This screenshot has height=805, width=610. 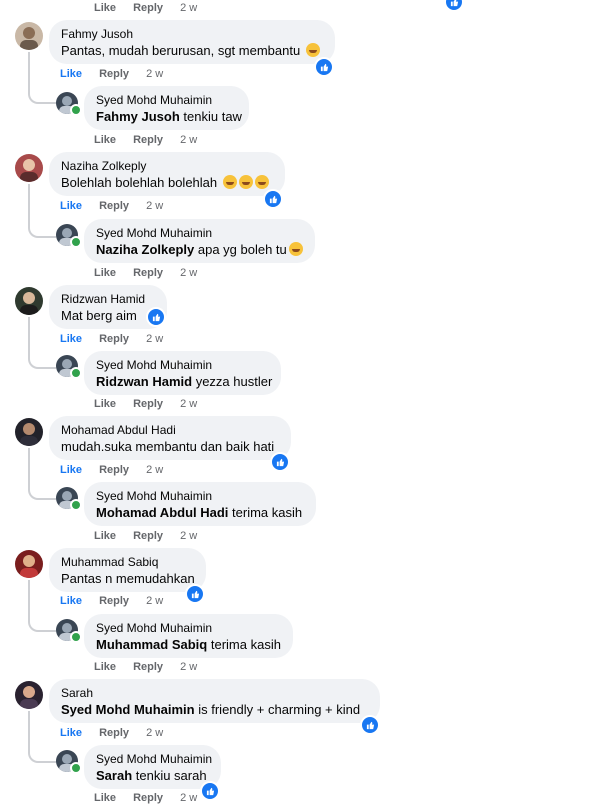 I want to click on rofl-face-icon, so click(x=295, y=249).